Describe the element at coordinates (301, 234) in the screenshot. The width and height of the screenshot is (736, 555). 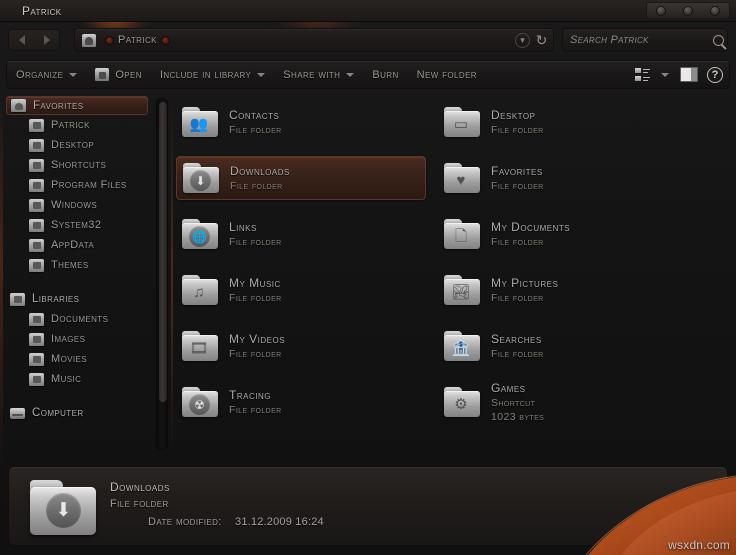
I see `file-item-links: 🌐 Links File folder` at that location.